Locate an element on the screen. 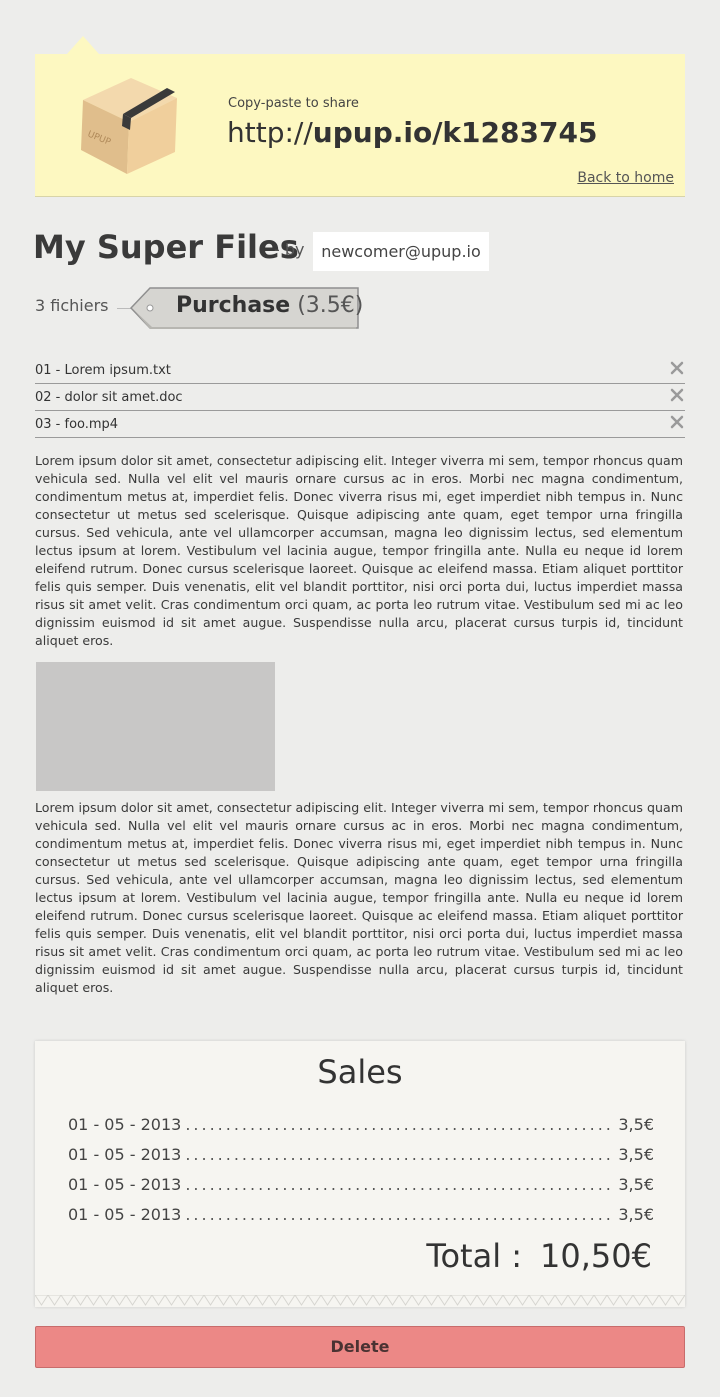 Image resolution: width=720 pixels, height=1397 pixels. share-url-prefix: http:// is located at coordinates (270, 132).